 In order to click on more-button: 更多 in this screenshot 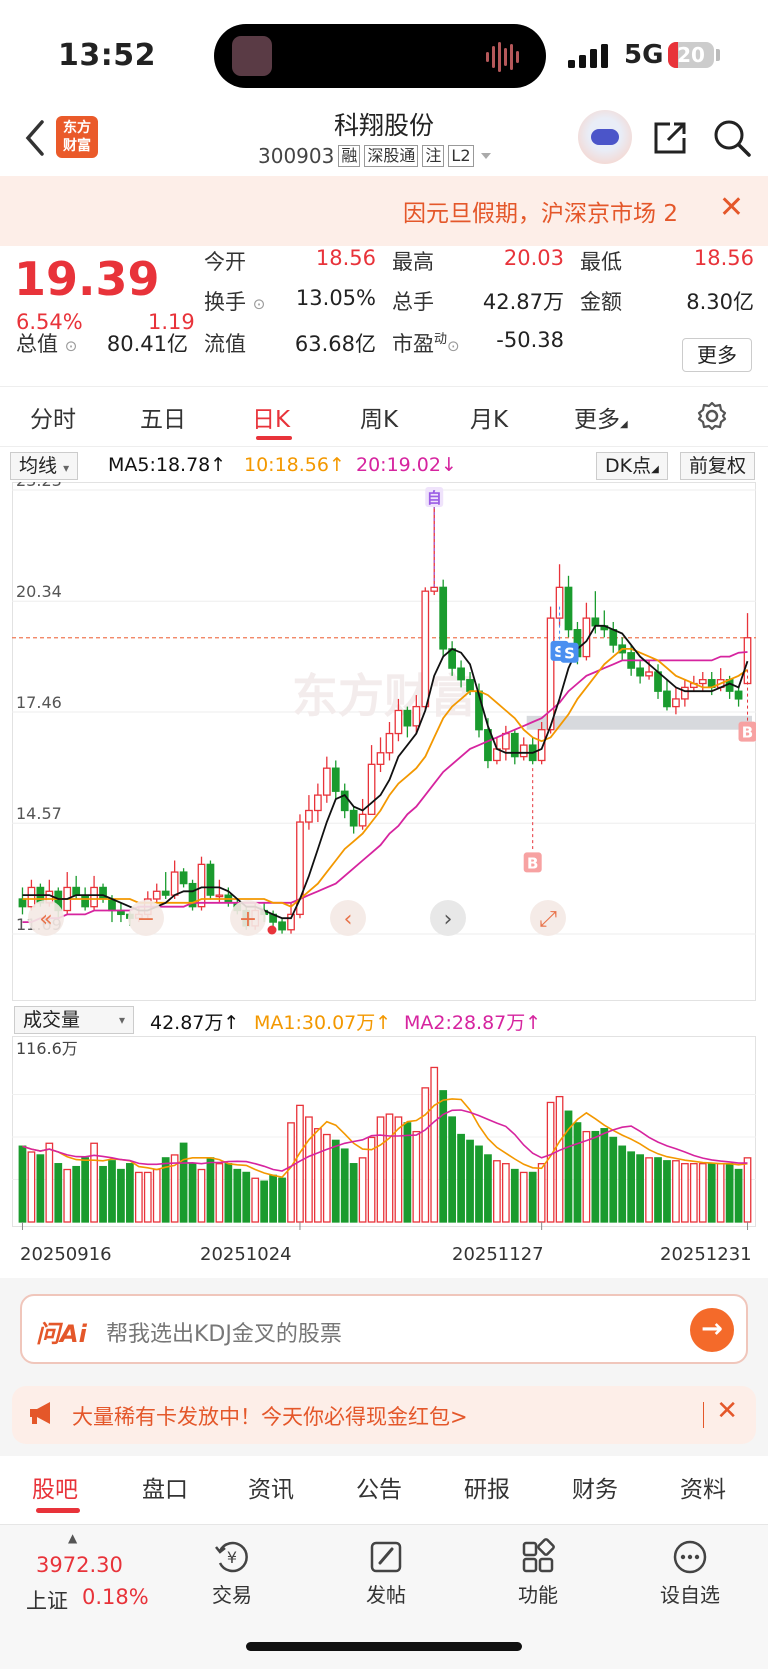, I will do `click(717, 355)`.